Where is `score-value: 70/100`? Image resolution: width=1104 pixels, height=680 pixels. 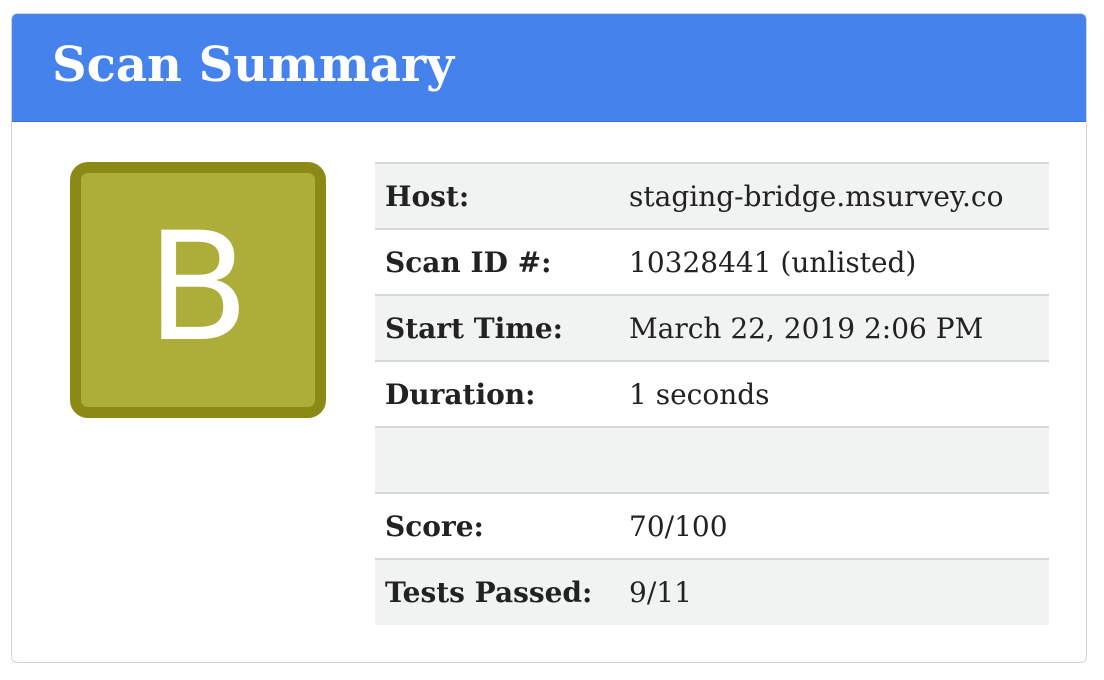
score-value: 70/100 is located at coordinates (678, 526).